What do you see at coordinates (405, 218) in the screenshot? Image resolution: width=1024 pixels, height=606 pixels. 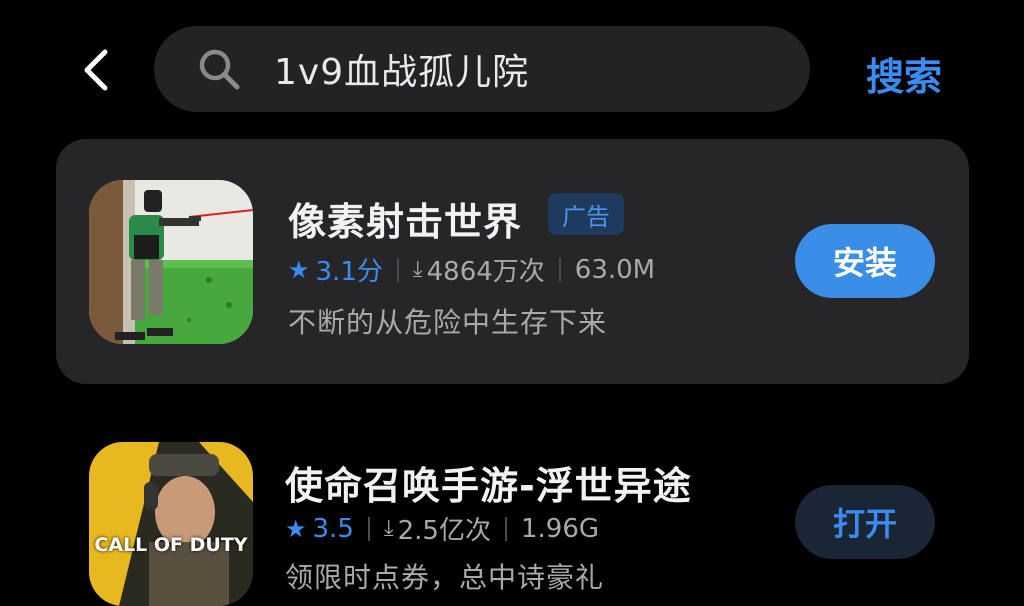 I see `app-name: 像素射击世界` at bounding box center [405, 218].